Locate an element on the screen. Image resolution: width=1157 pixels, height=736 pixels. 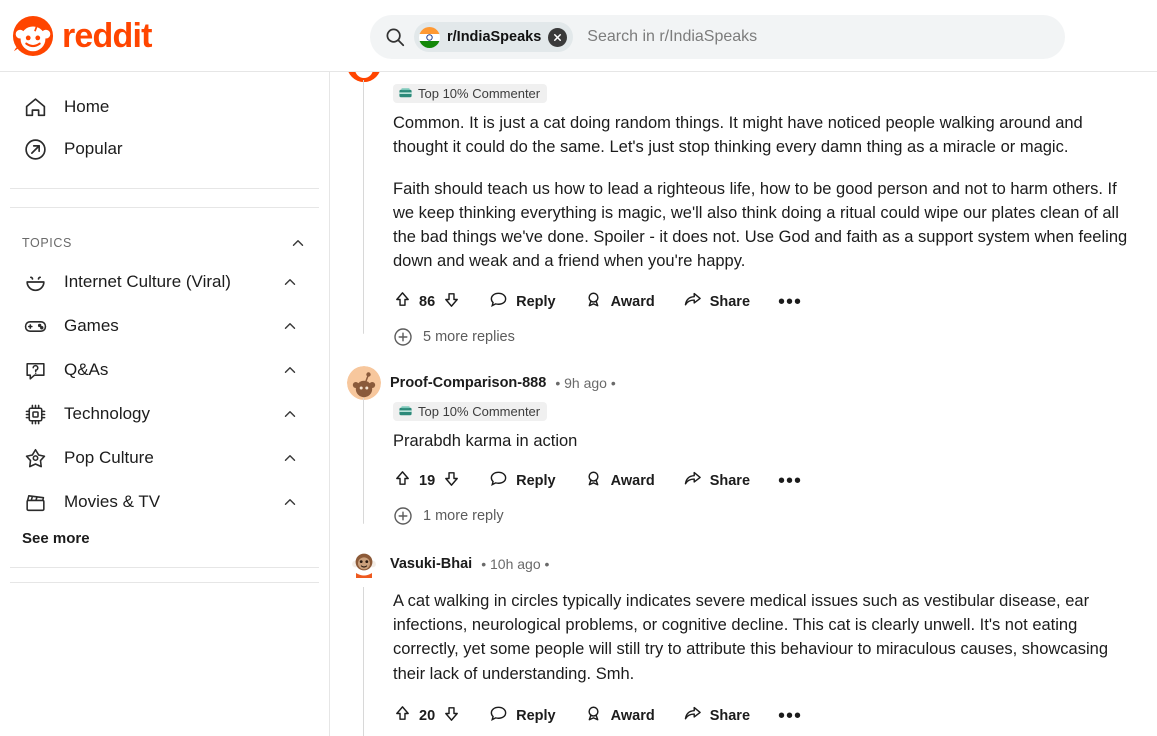
popular-arrow-icon is located at coordinates (35, 149).